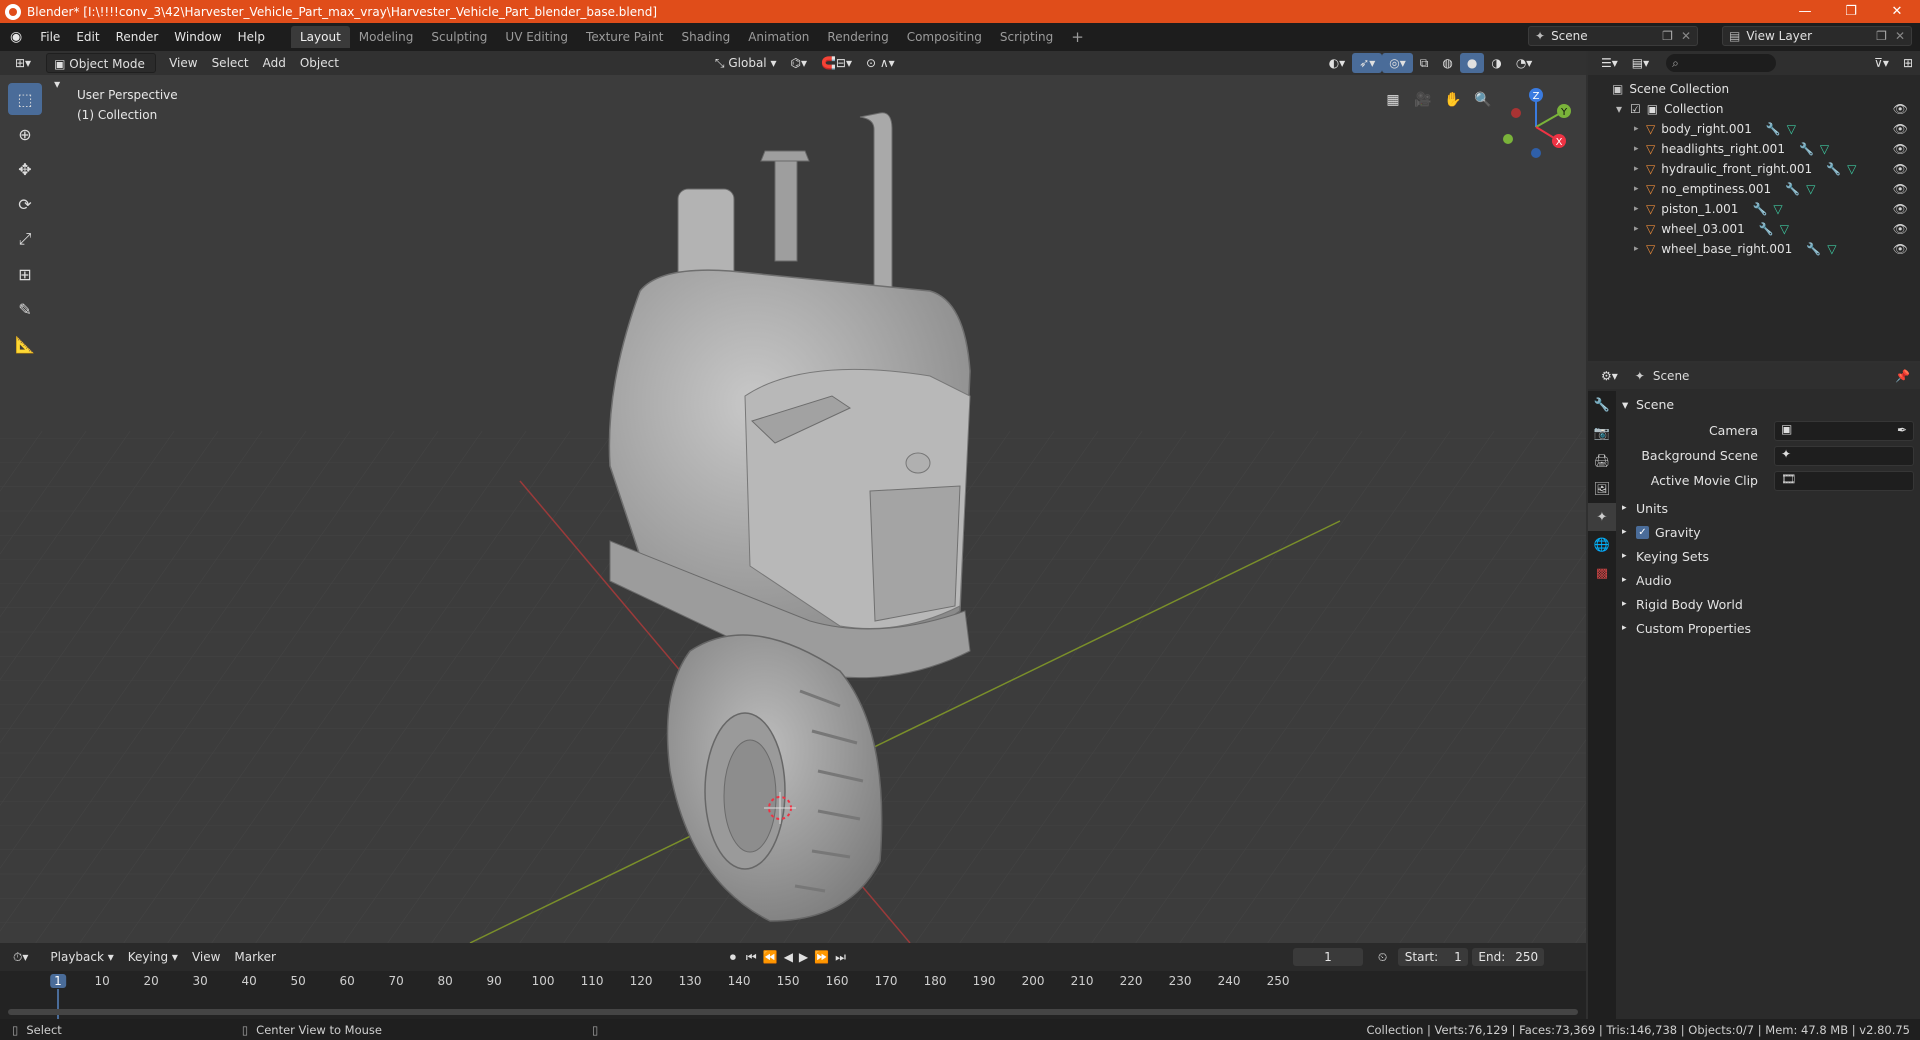  Describe the element at coordinates (746, 63) in the screenshot. I see `transform-orientation: ⤡ Global ▾` at that location.